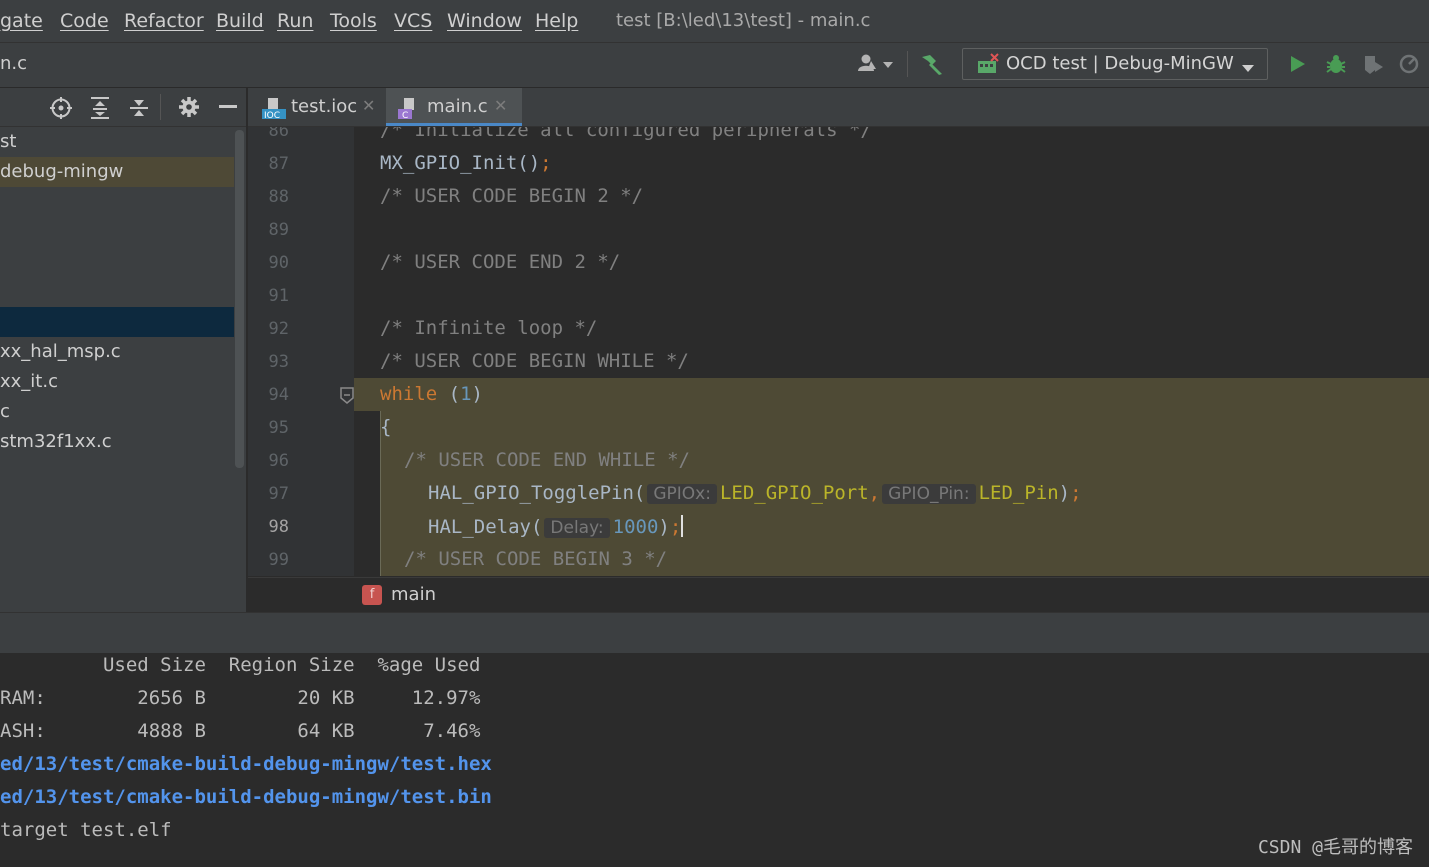 Image resolution: width=1429 pixels, height=867 pixels. Describe the element at coordinates (1018, 493) in the screenshot. I see `macro-arg: LED_Pin` at that location.